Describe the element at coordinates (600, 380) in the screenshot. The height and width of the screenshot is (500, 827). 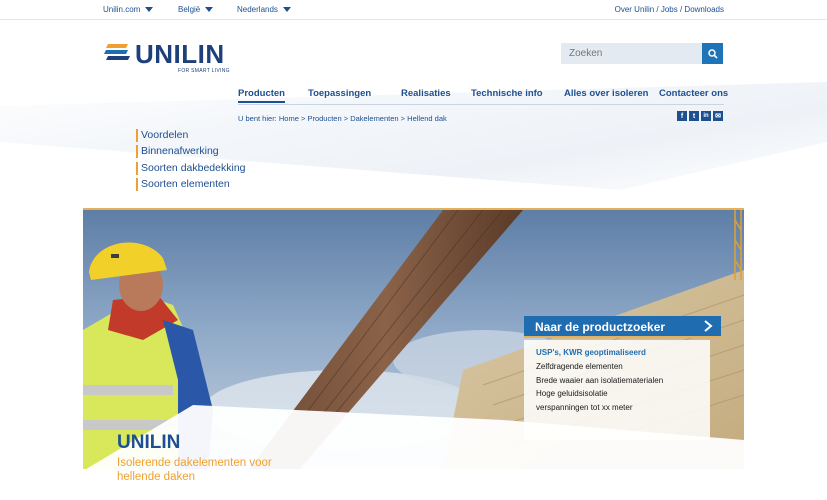
I see `usp-item: Brede waaier aan isolatiematerialen` at that location.